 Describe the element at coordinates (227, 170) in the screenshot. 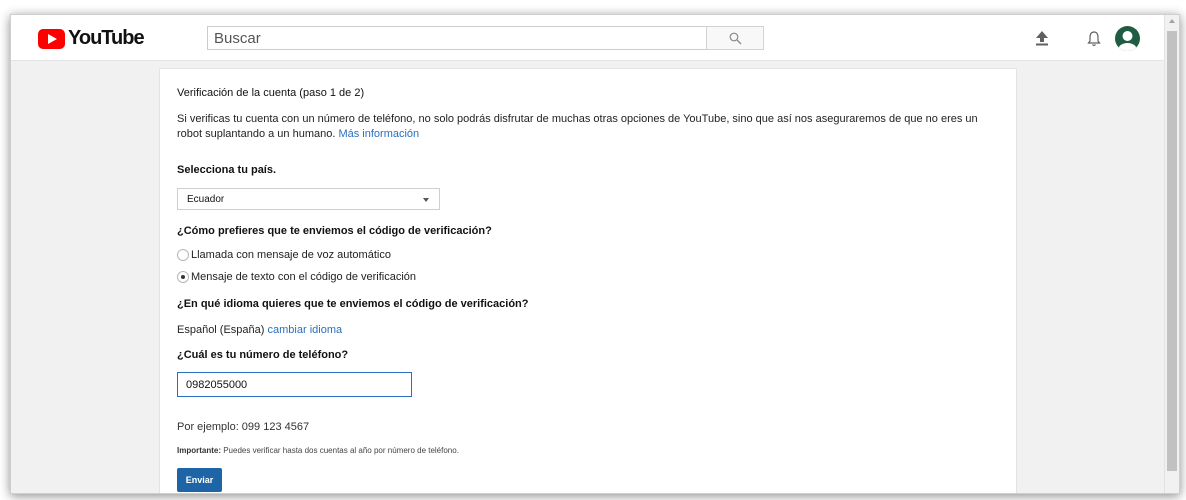

I see `country-label: Selecciona tu país.` at that location.